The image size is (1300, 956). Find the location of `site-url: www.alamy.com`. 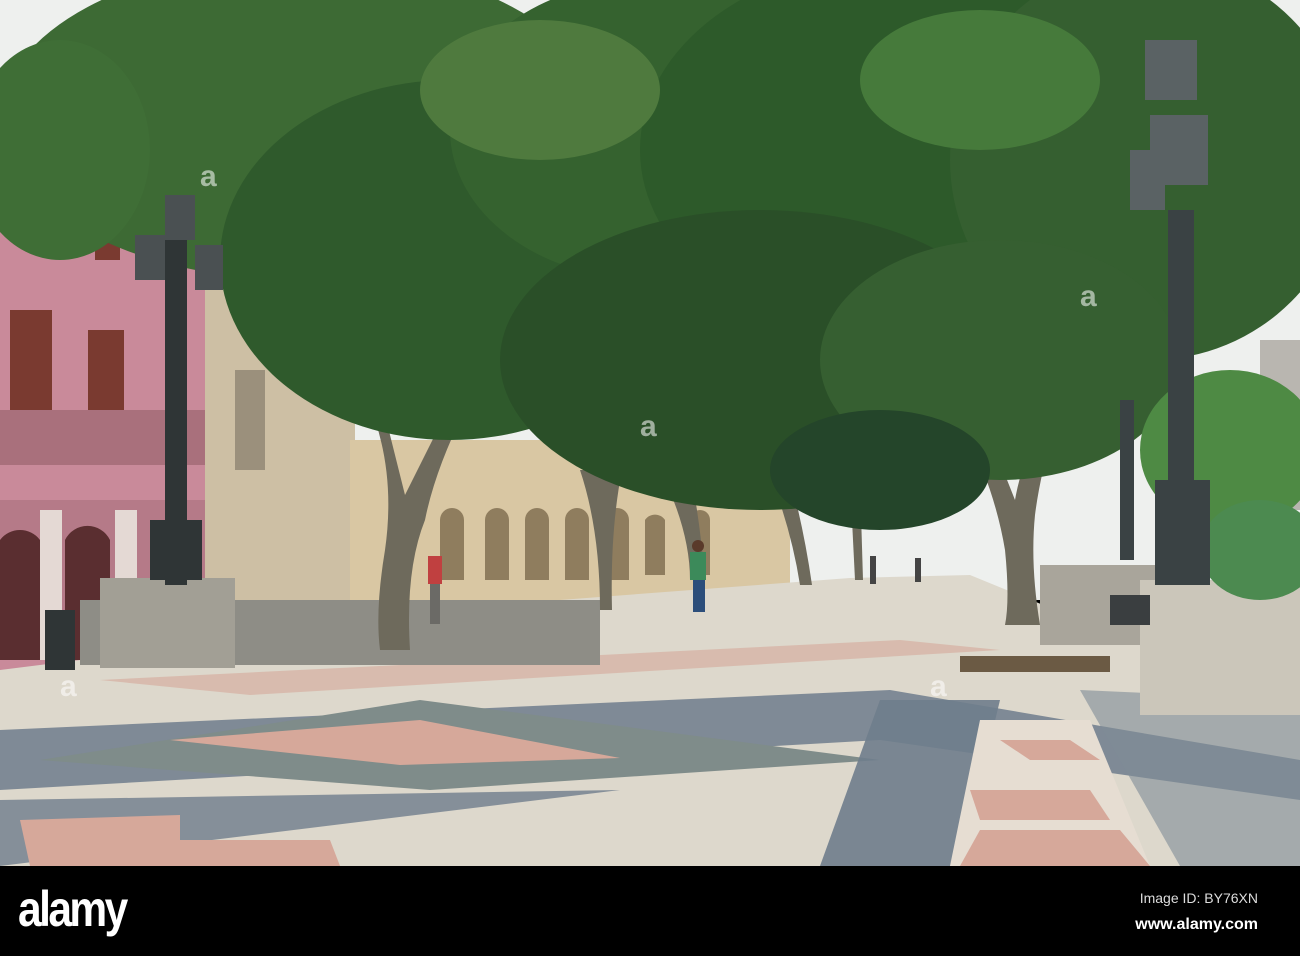

site-url: www.alamy.com is located at coordinates (1196, 924).